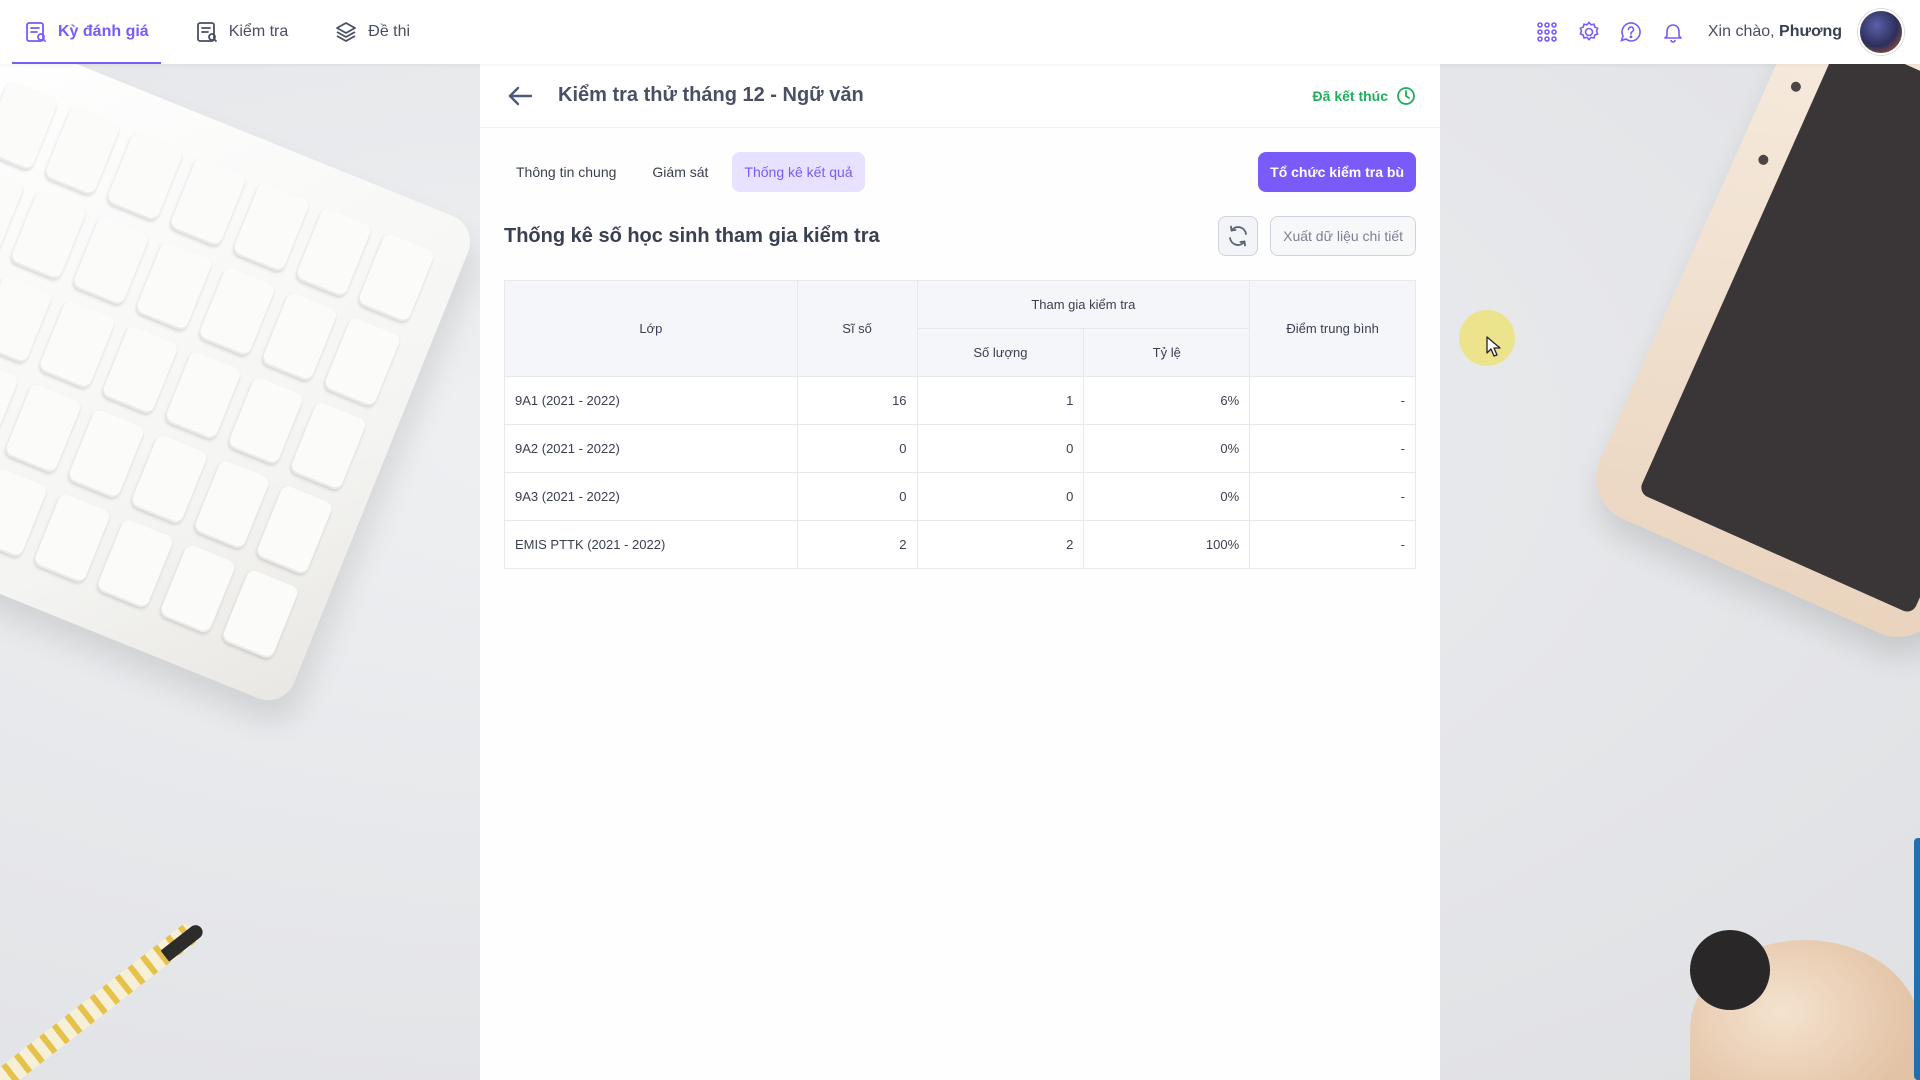 This screenshot has height=1080, width=1920. Describe the element at coordinates (1083, 304) in the screenshot. I see `header-tham-gia: Tham gia kiểm tra` at that location.